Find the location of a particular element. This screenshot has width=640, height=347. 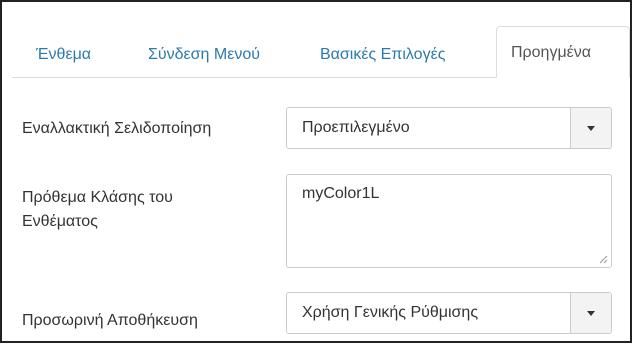

caching-select: Χρήση Γενικής Ρύθμισης is located at coordinates (449, 313).